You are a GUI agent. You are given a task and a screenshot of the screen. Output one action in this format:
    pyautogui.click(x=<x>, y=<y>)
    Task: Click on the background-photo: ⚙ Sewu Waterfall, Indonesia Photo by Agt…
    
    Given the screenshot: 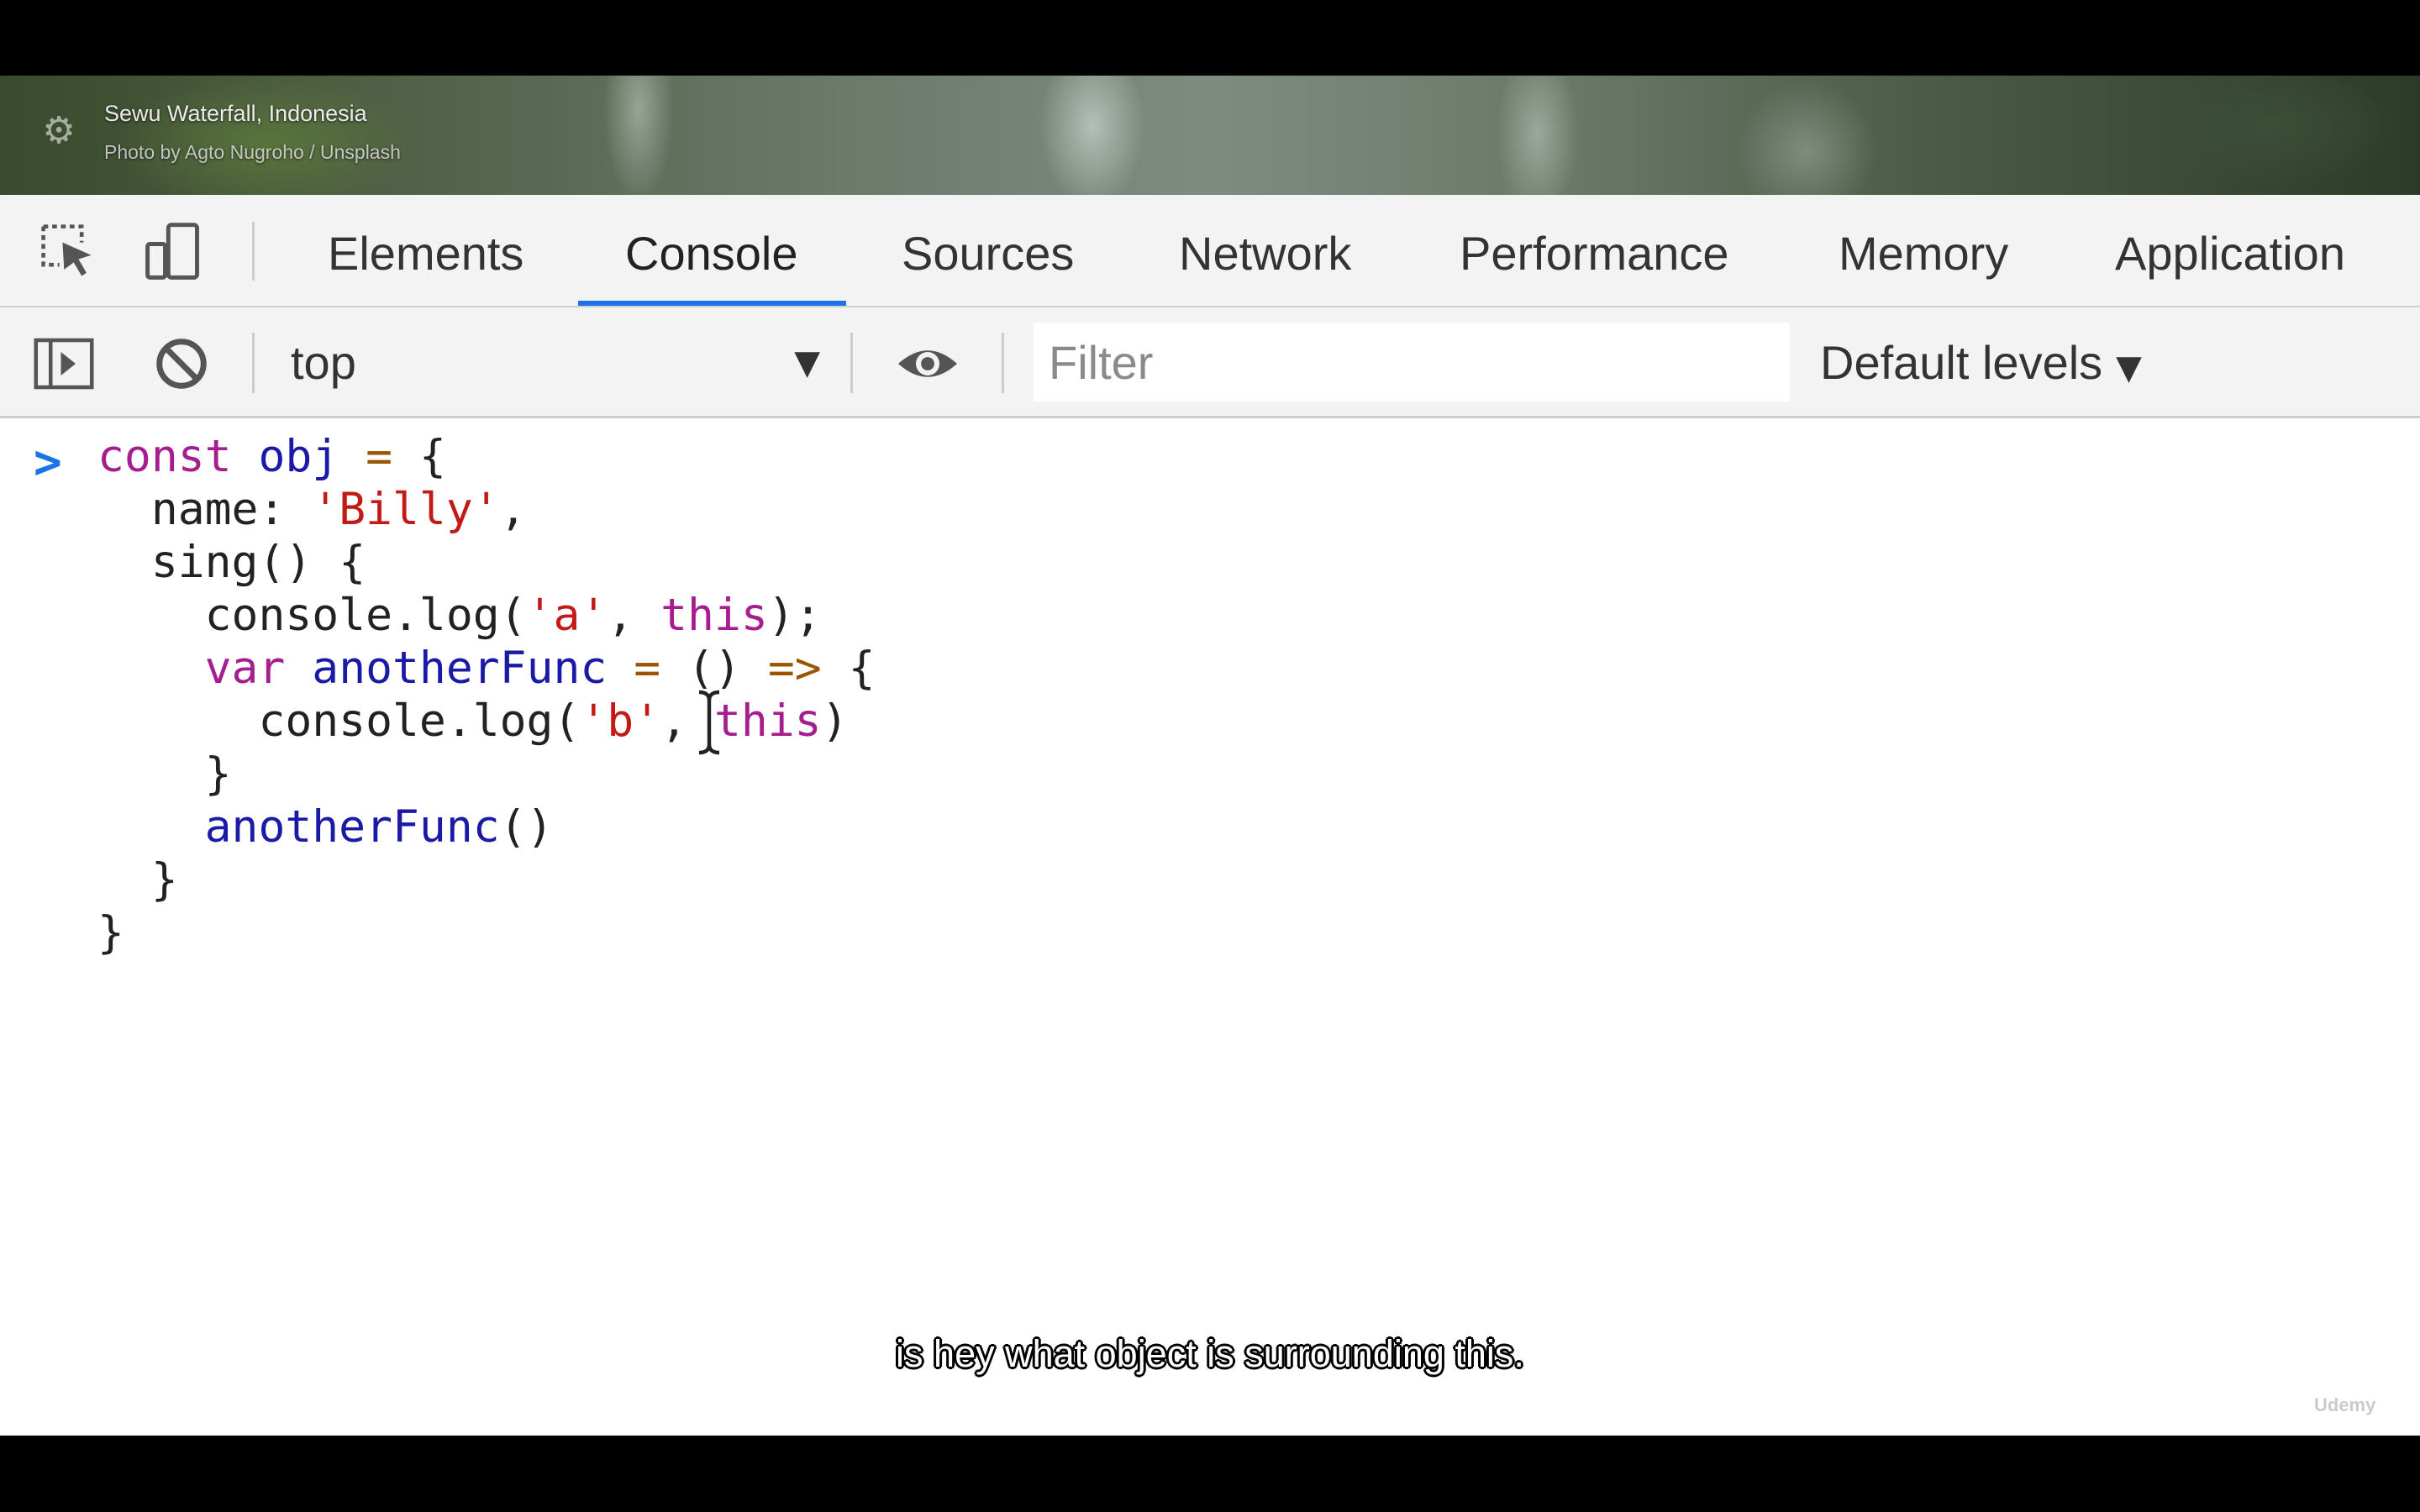 What is the action you would take?
    pyautogui.click(x=1210, y=135)
    